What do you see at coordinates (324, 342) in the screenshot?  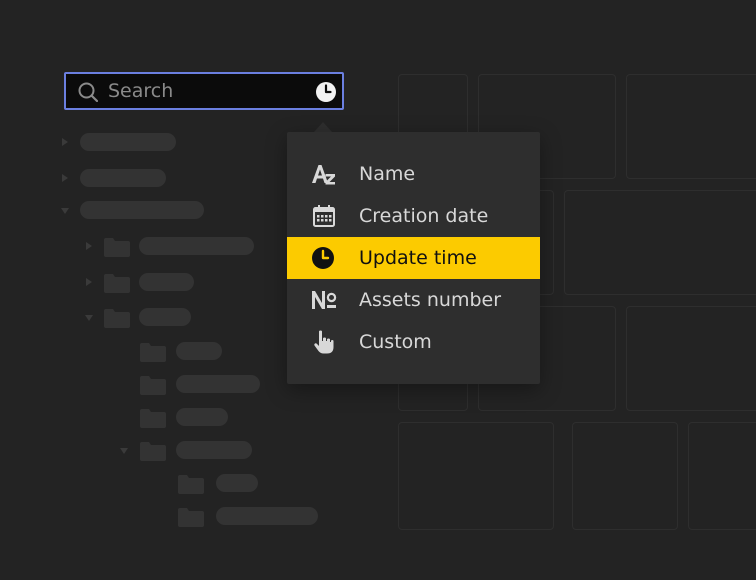 I see `hand-pointer-icon` at bounding box center [324, 342].